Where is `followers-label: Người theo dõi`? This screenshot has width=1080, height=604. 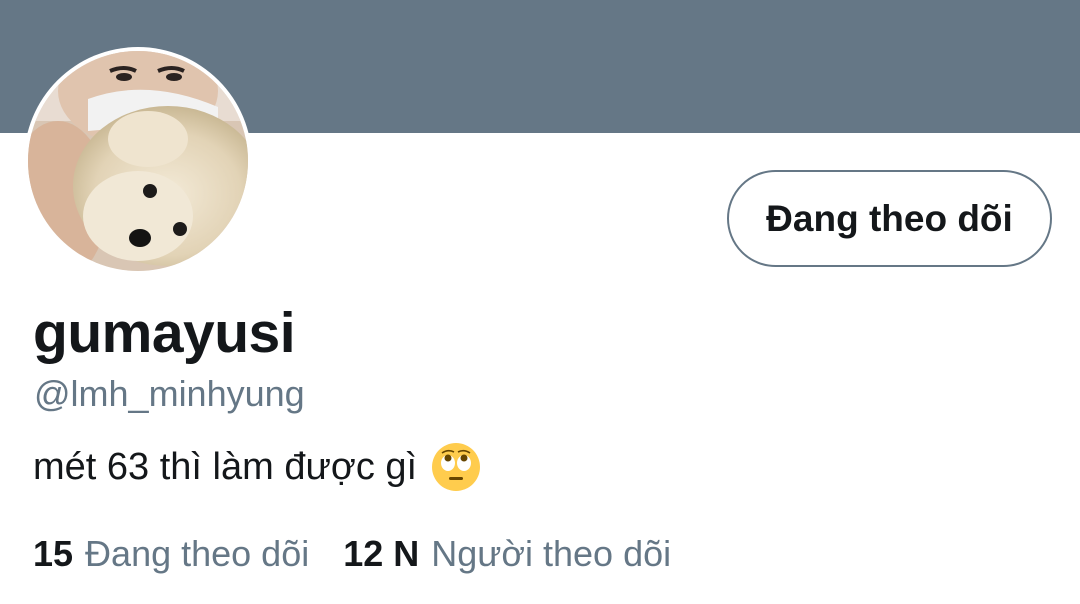
followers-label: Người theo dõi is located at coordinates (551, 553).